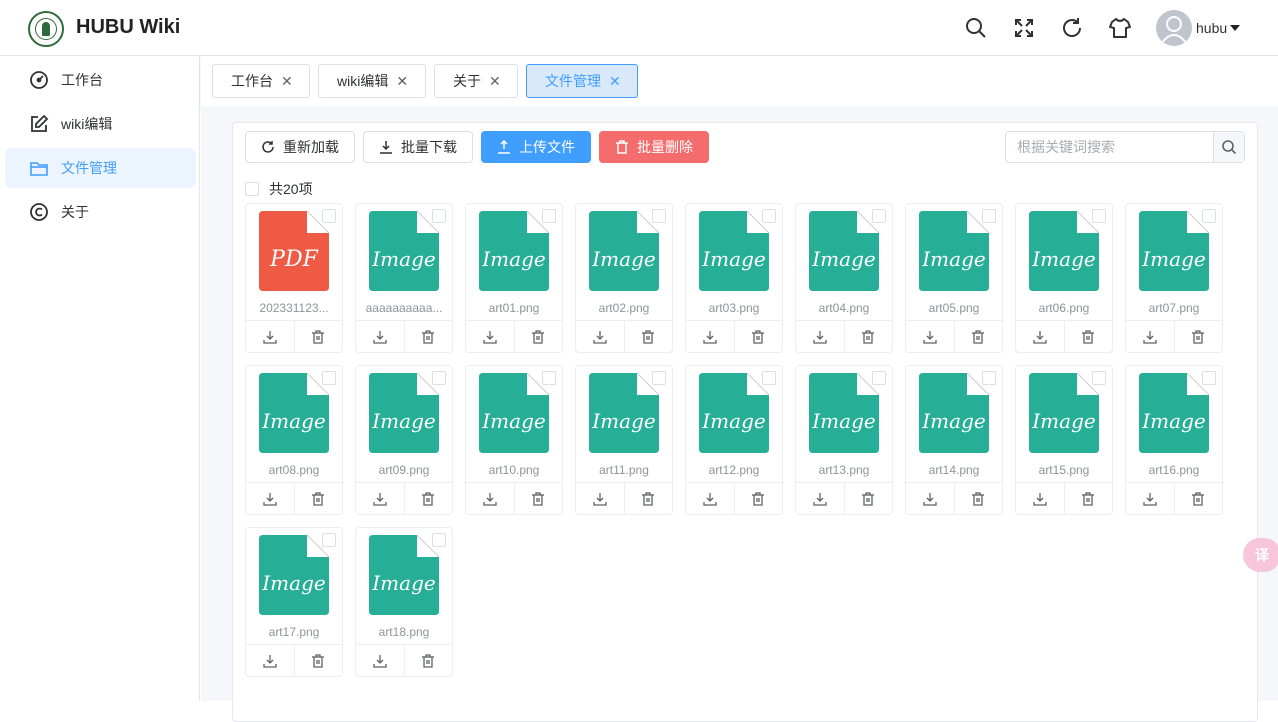  What do you see at coordinates (1174, 278) in the screenshot?
I see `file-card: Image art07.png` at bounding box center [1174, 278].